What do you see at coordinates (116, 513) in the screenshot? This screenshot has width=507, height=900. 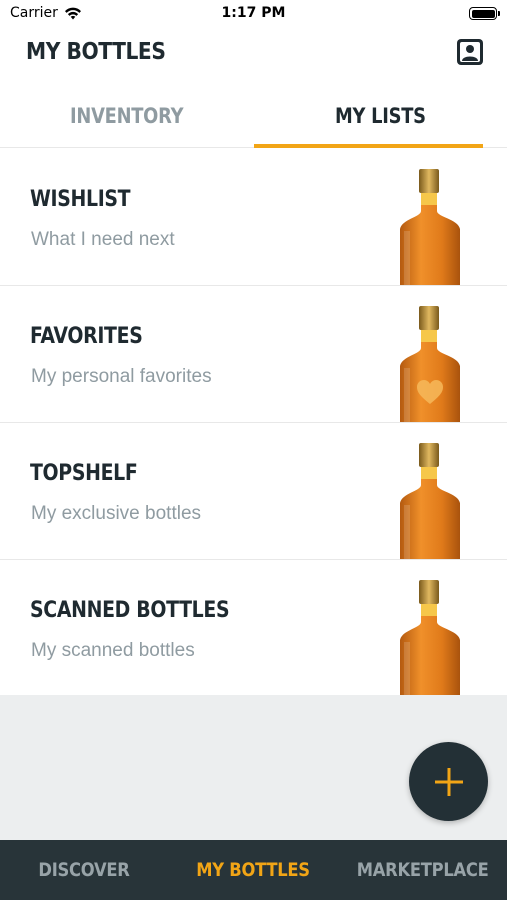 I see `list-description: My exclusive bottles` at bounding box center [116, 513].